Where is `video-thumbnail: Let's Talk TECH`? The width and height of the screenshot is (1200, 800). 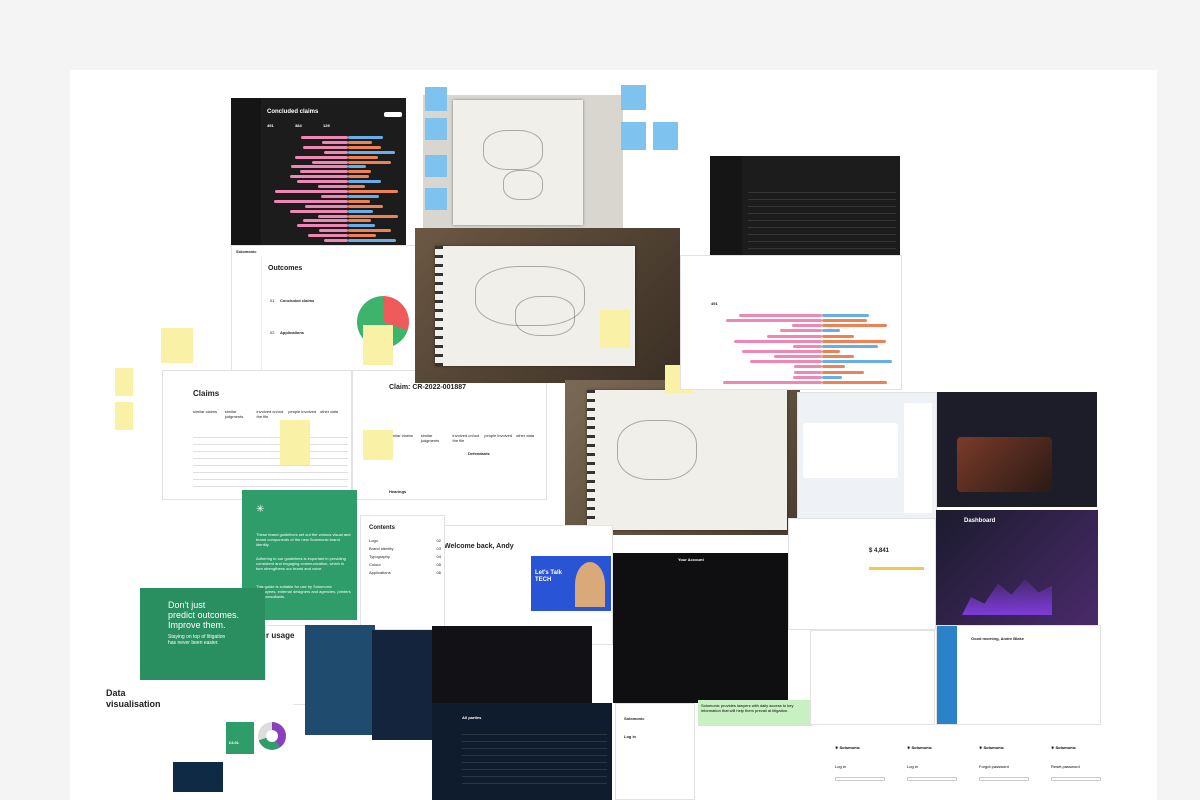 video-thumbnail: Let's Talk TECH is located at coordinates (571, 583).